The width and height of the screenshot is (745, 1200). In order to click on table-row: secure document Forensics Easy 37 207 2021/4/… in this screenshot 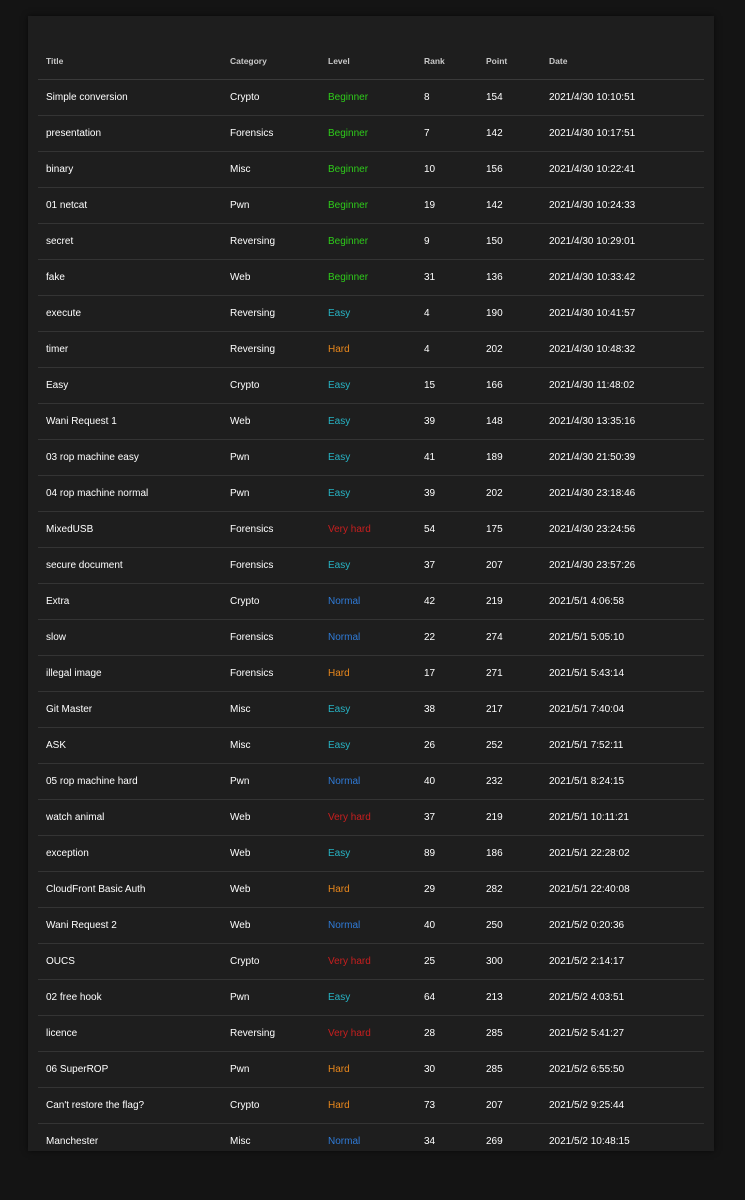, I will do `click(371, 565)`.